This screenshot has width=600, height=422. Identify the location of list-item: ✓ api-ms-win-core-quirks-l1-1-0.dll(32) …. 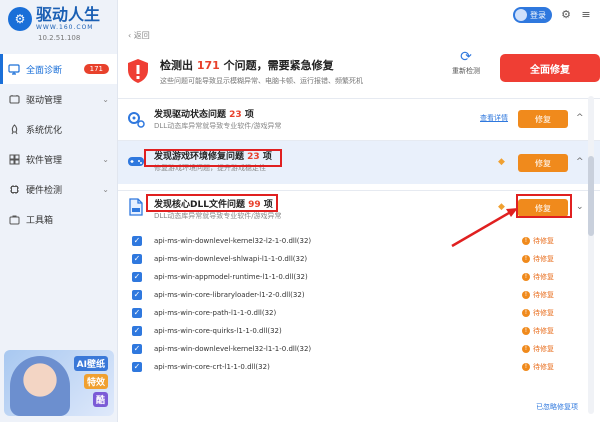
(362, 331).